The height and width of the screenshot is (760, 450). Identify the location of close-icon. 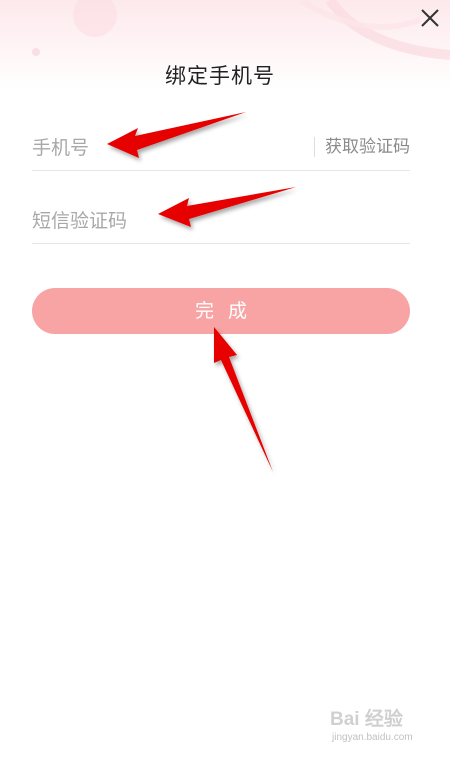
(430, 18).